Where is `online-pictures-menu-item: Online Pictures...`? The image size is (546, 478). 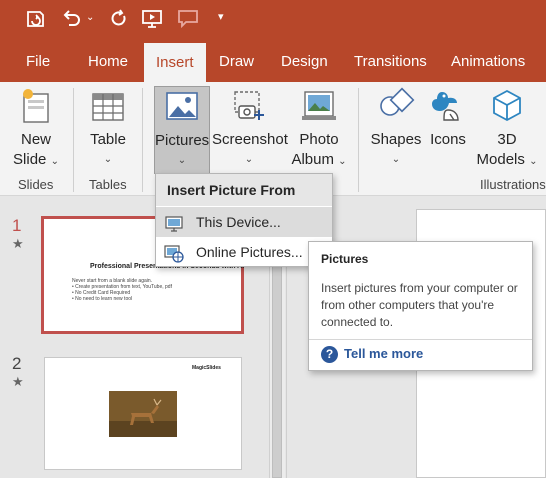
online-pictures-menu-item: Online Pictures... is located at coordinates (244, 252).